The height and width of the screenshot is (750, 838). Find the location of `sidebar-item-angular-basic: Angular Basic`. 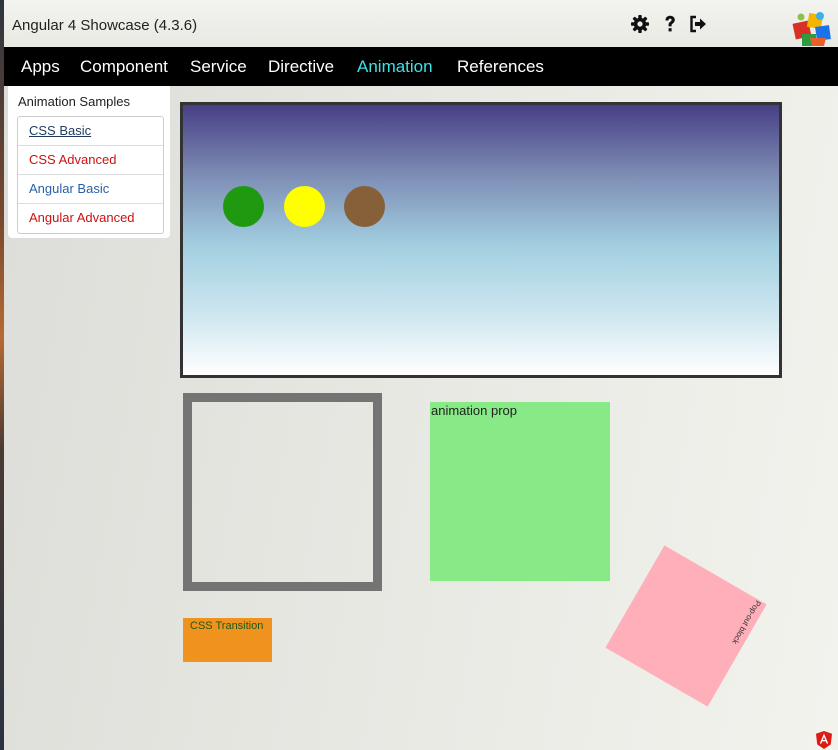

sidebar-item-angular-basic: Angular Basic is located at coordinates (90, 189).